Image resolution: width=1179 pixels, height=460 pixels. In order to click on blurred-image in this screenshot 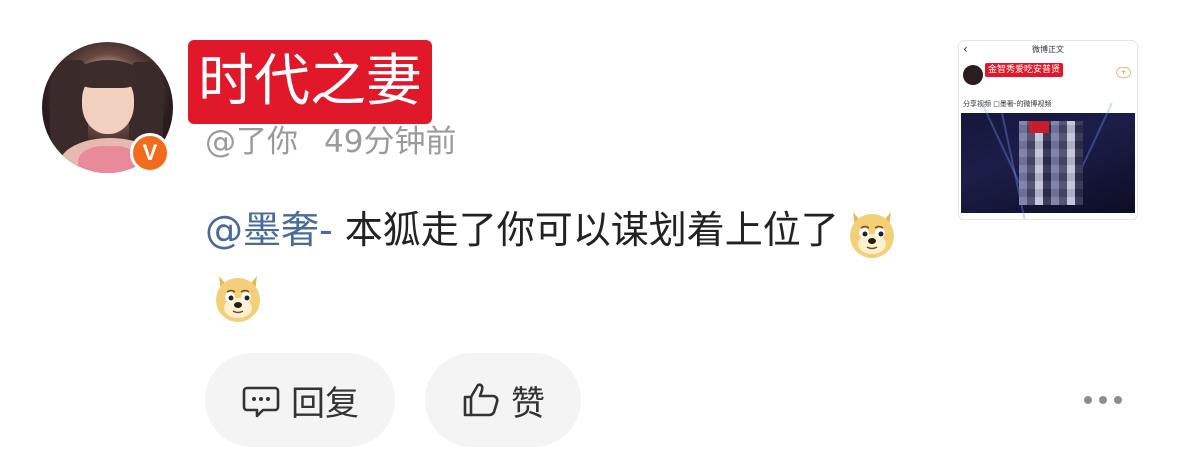, I will do `click(1051, 163)`.